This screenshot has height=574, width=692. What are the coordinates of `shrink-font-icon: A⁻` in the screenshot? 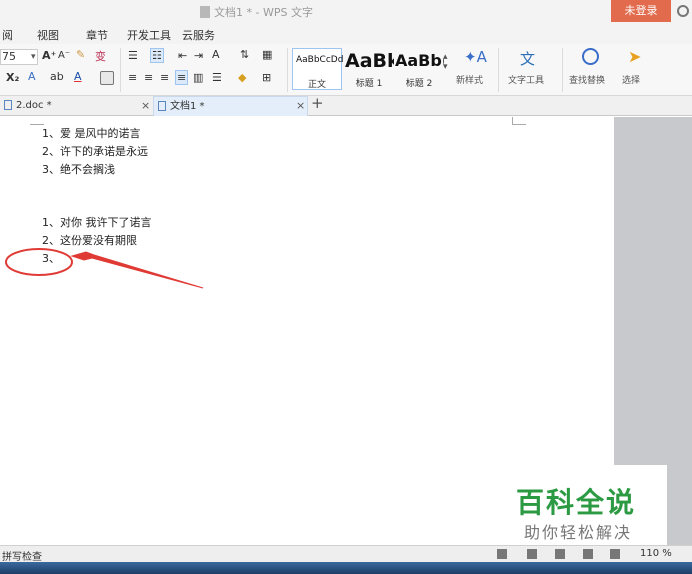 It's located at (64, 55).